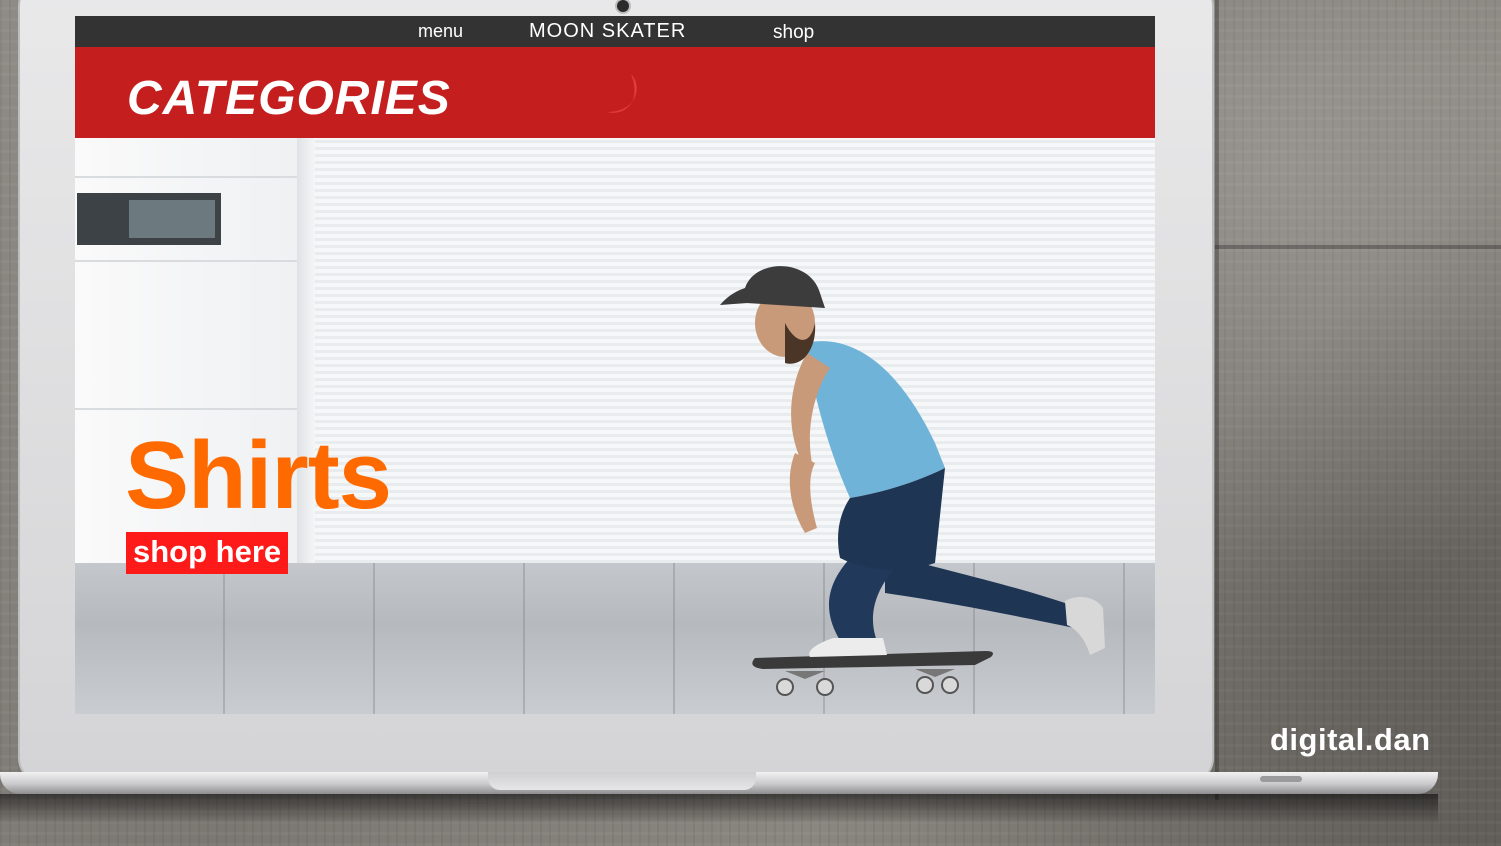  What do you see at coordinates (623, 6) in the screenshot?
I see `webcam-icon` at bounding box center [623, 6].